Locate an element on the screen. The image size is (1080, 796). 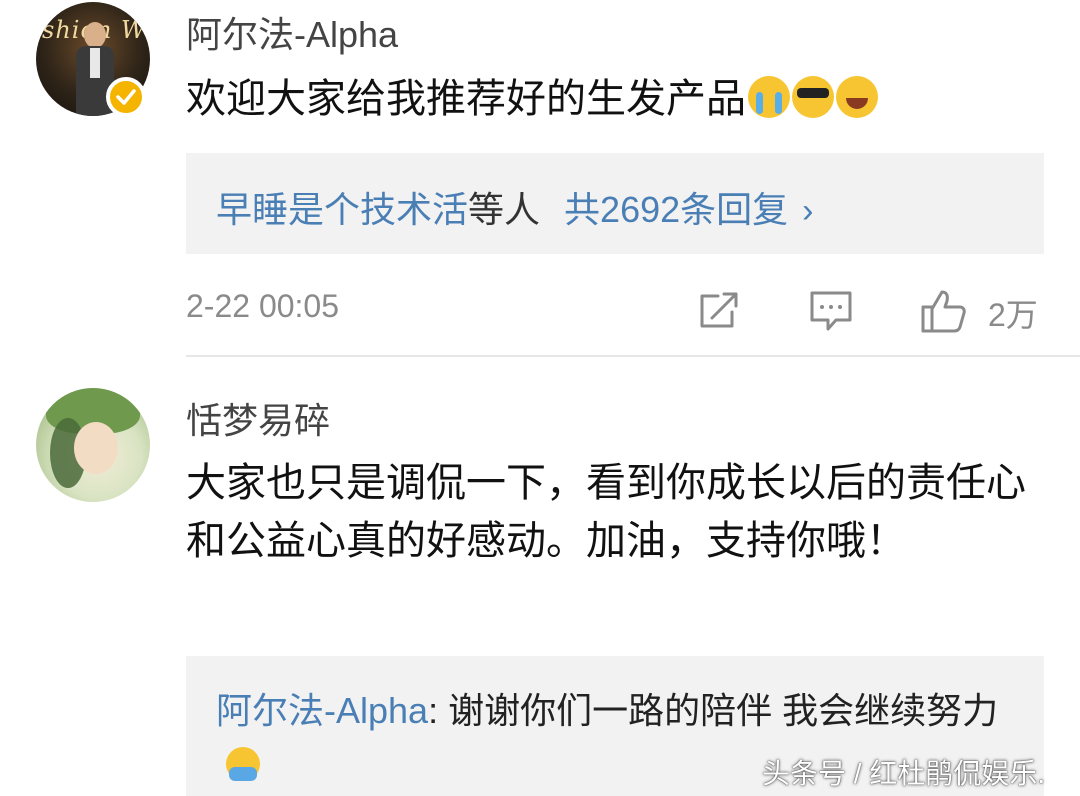
username: 恬梦易碎 is located at coordinates (258, 418).